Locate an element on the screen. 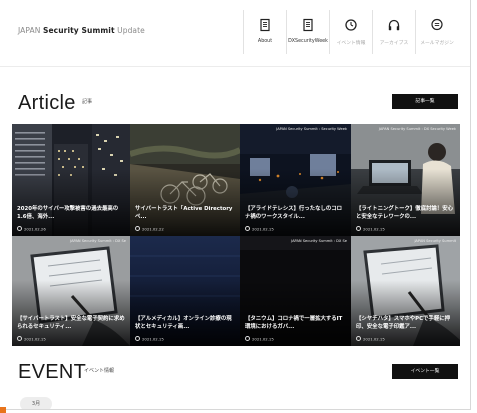 This screenshot has height=413, width=477. event-heading: EVENT is located at coordinates (52, 372).